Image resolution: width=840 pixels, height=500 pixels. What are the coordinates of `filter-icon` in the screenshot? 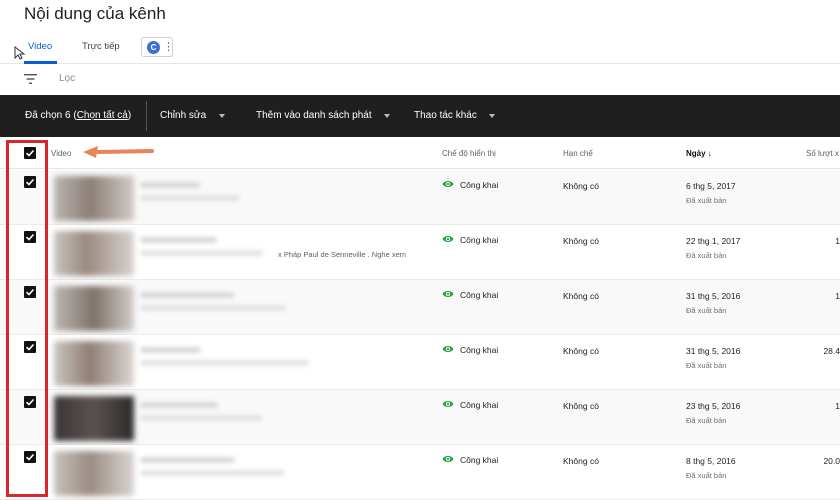 It's located at (30, 79).